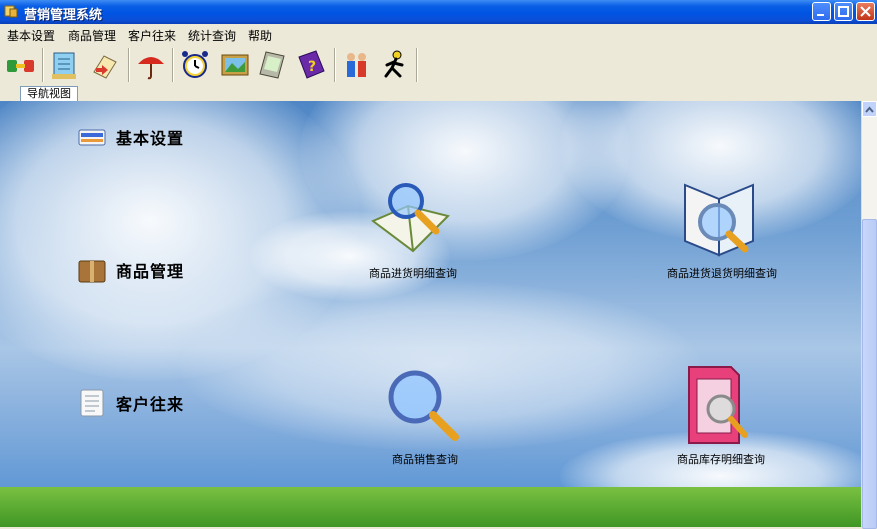 The image size is (877, 529). Describe the element at coordinates (820, 15) in the screenshot. I see `minimize-icon` at that location.